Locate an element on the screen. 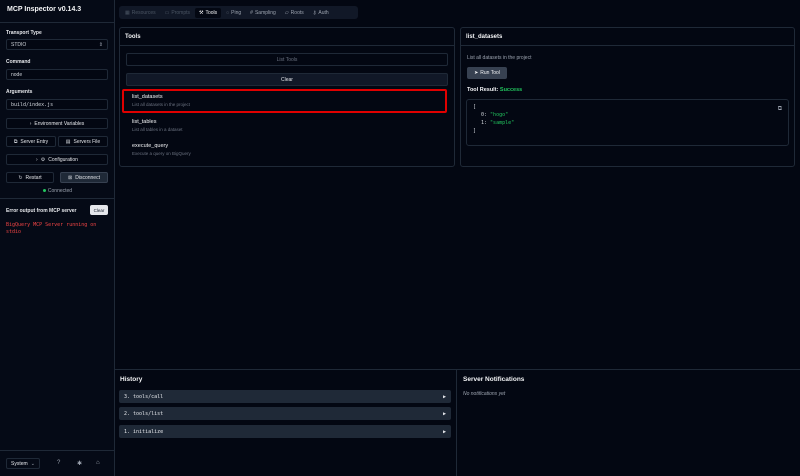 The width and height of the screenshot is (800, 476). tool-result-label: Tool Result: is located at coordinates (483, 90).